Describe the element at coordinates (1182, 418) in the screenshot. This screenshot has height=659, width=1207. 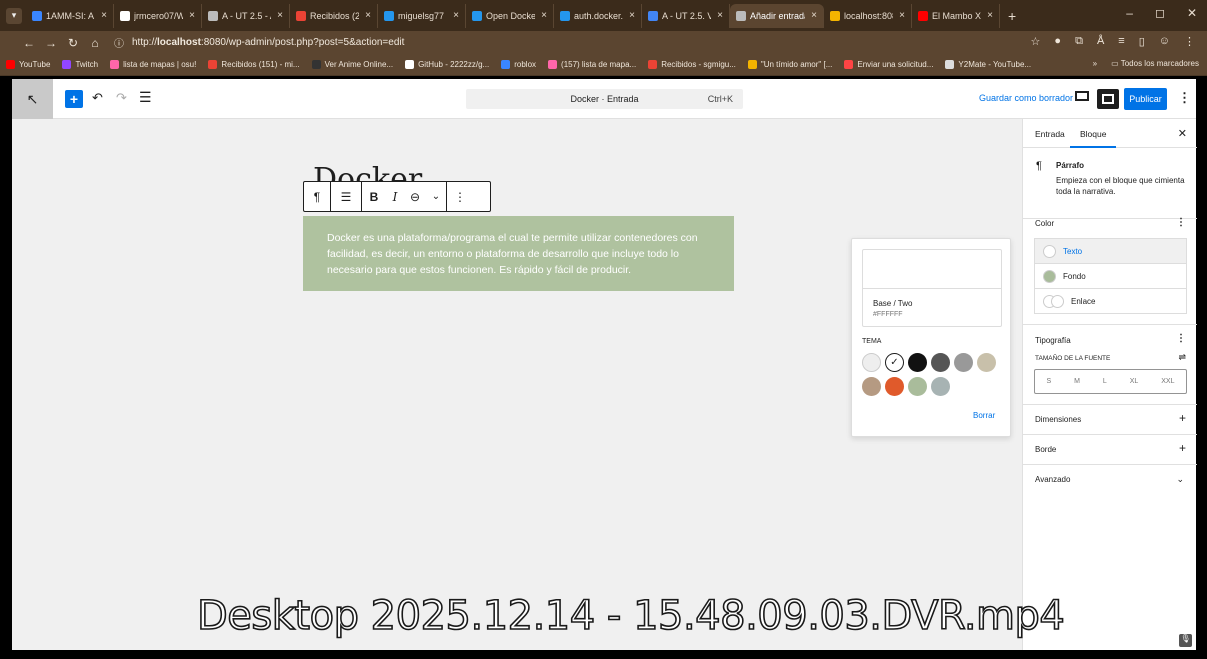
I see `dimensions-add-icon: +` at that location.